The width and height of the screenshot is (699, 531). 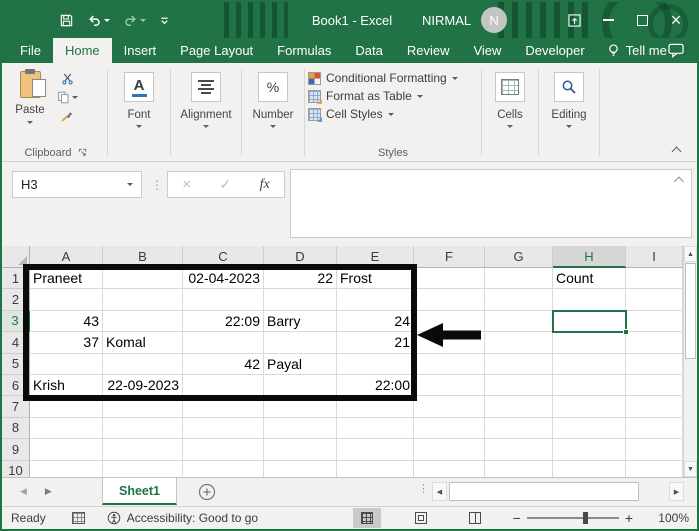 I want to click on formula-input, so click(x=491, y=203).